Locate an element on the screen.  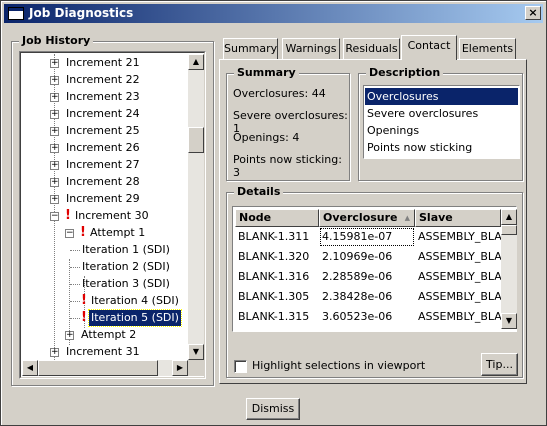
tree-row: + Increment 27 is located at coordinates (104, 165).